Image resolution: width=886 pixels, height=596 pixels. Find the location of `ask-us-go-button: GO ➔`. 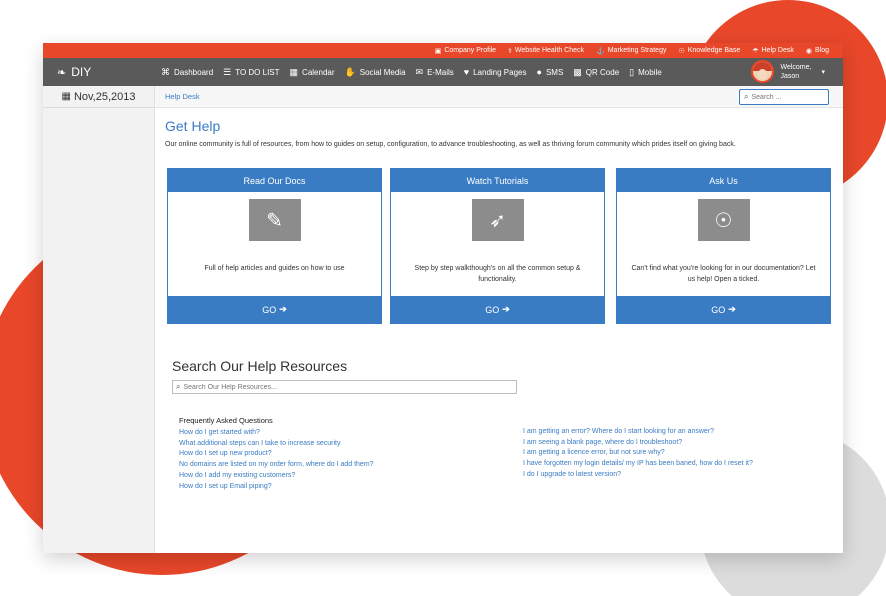

ask-us-go-button: GO ➔ is located at coordinates (723, 309).